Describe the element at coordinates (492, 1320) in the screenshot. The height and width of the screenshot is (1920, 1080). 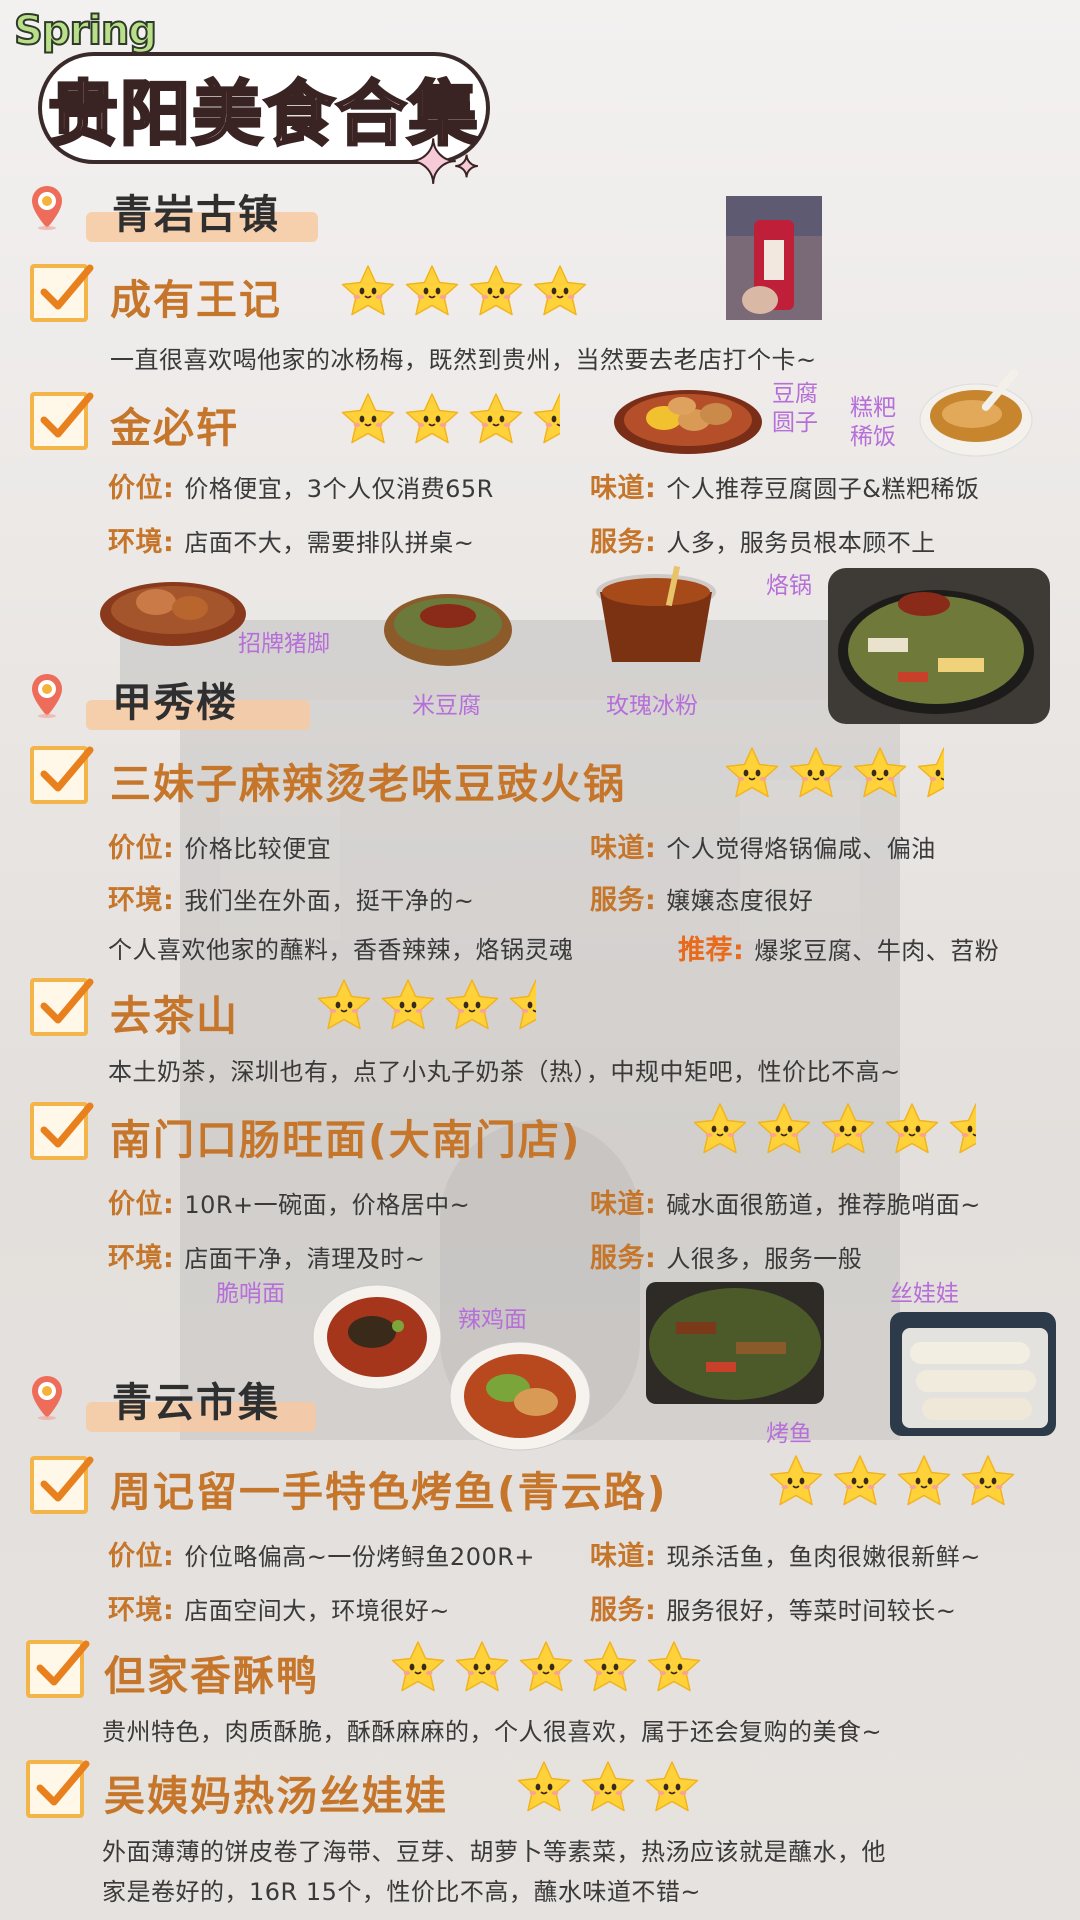
I see `photo-label: 辣鸡面` at that location.